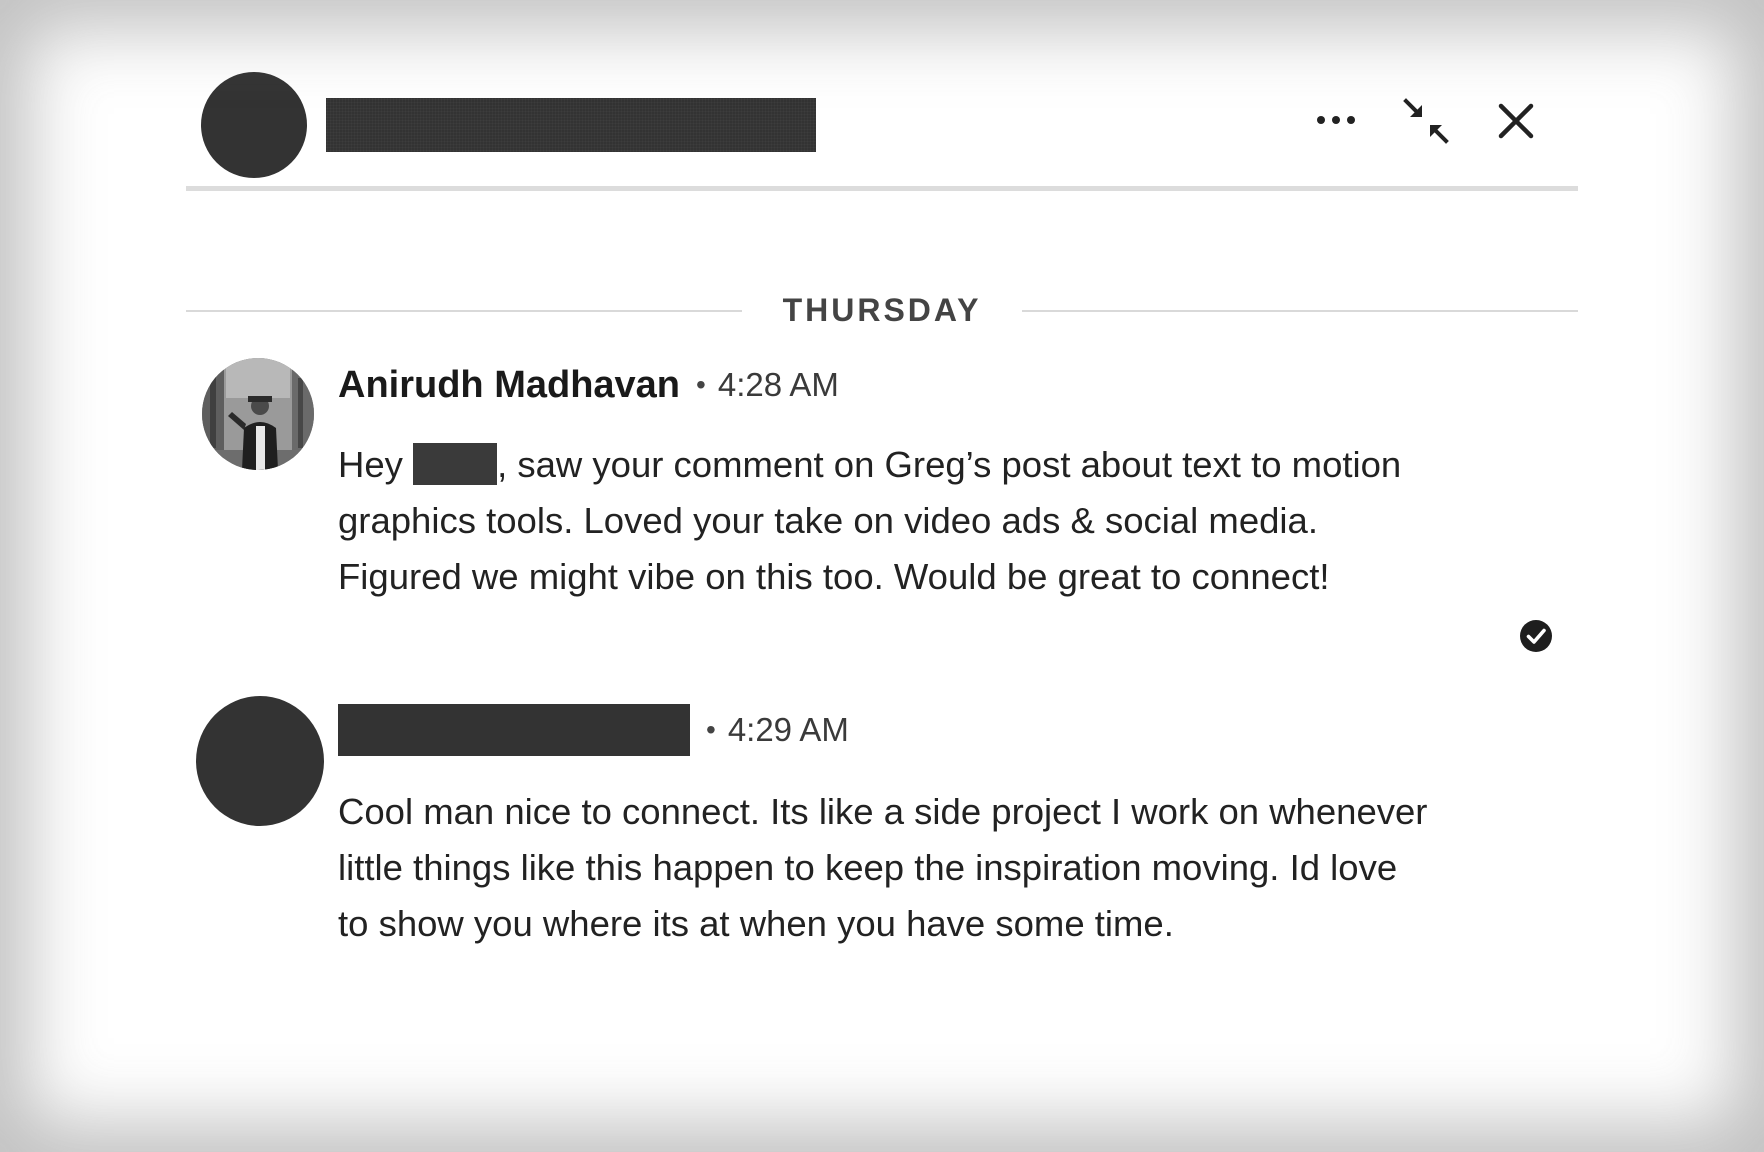 This screenshot has width=1764, height=1152. I want to click on redacted-recipient-name, so click(455, 464).